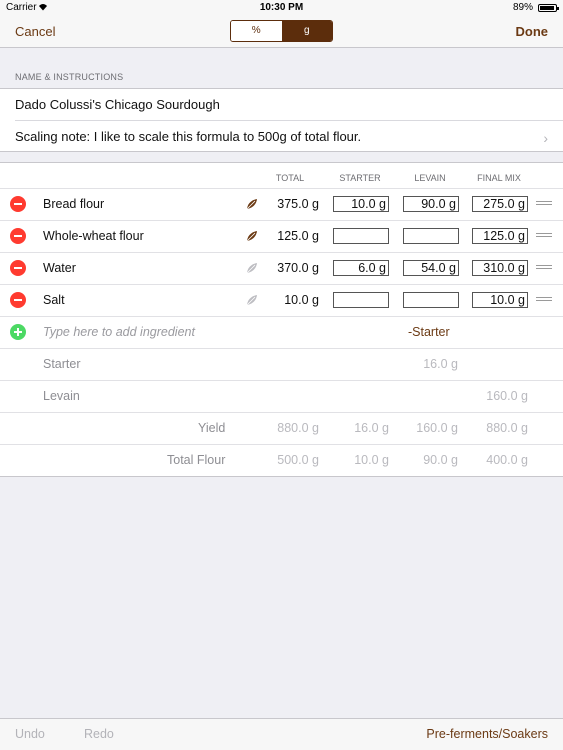 This screenshot has width=563, height=750. Describe the element at coordinates (99, 734) in the screenshot. I see `redo-button: Redo` at that location.